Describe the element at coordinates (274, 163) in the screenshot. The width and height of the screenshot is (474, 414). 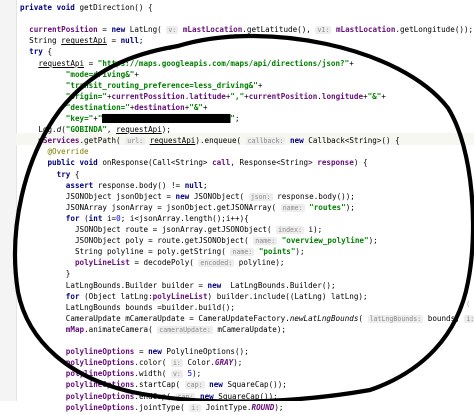
I see `code-token: , Response<String>` at that location.